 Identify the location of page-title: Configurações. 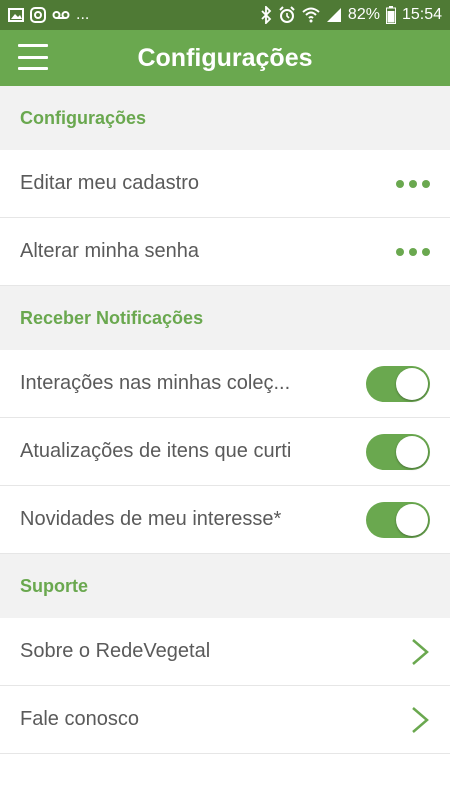
(225, 58).